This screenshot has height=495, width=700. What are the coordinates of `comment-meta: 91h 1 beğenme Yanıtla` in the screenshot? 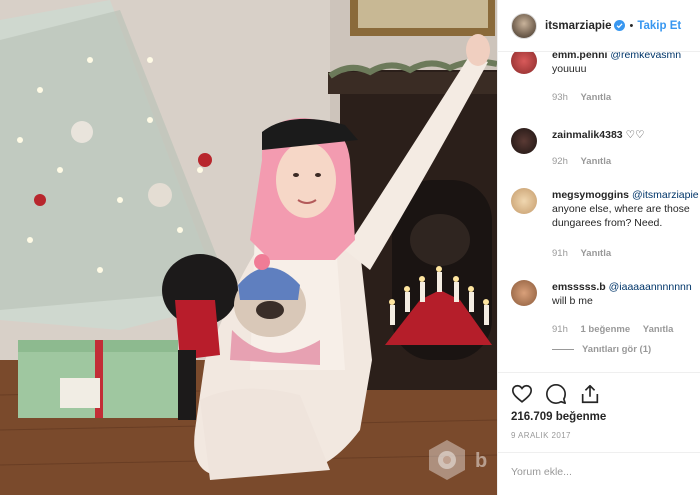 It's located at (617, 329).